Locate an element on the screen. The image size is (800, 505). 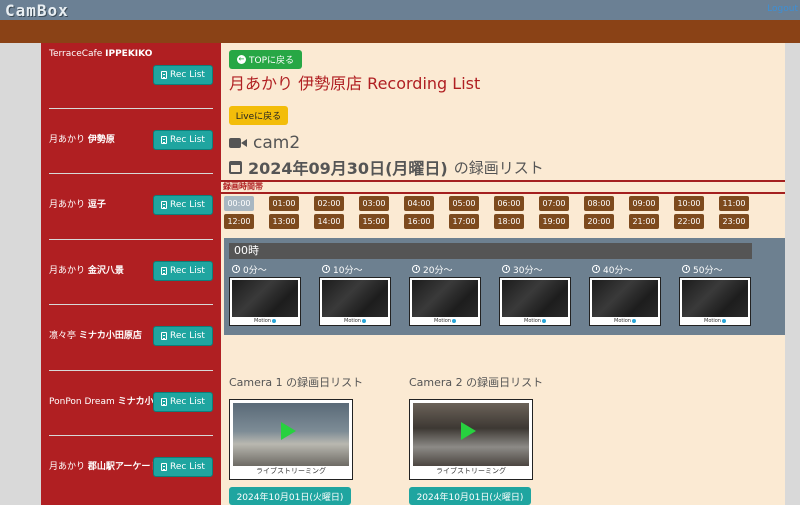
sidebar-item: 月あかり 金沢八景 Rec List is located at coordinates (131, 272).